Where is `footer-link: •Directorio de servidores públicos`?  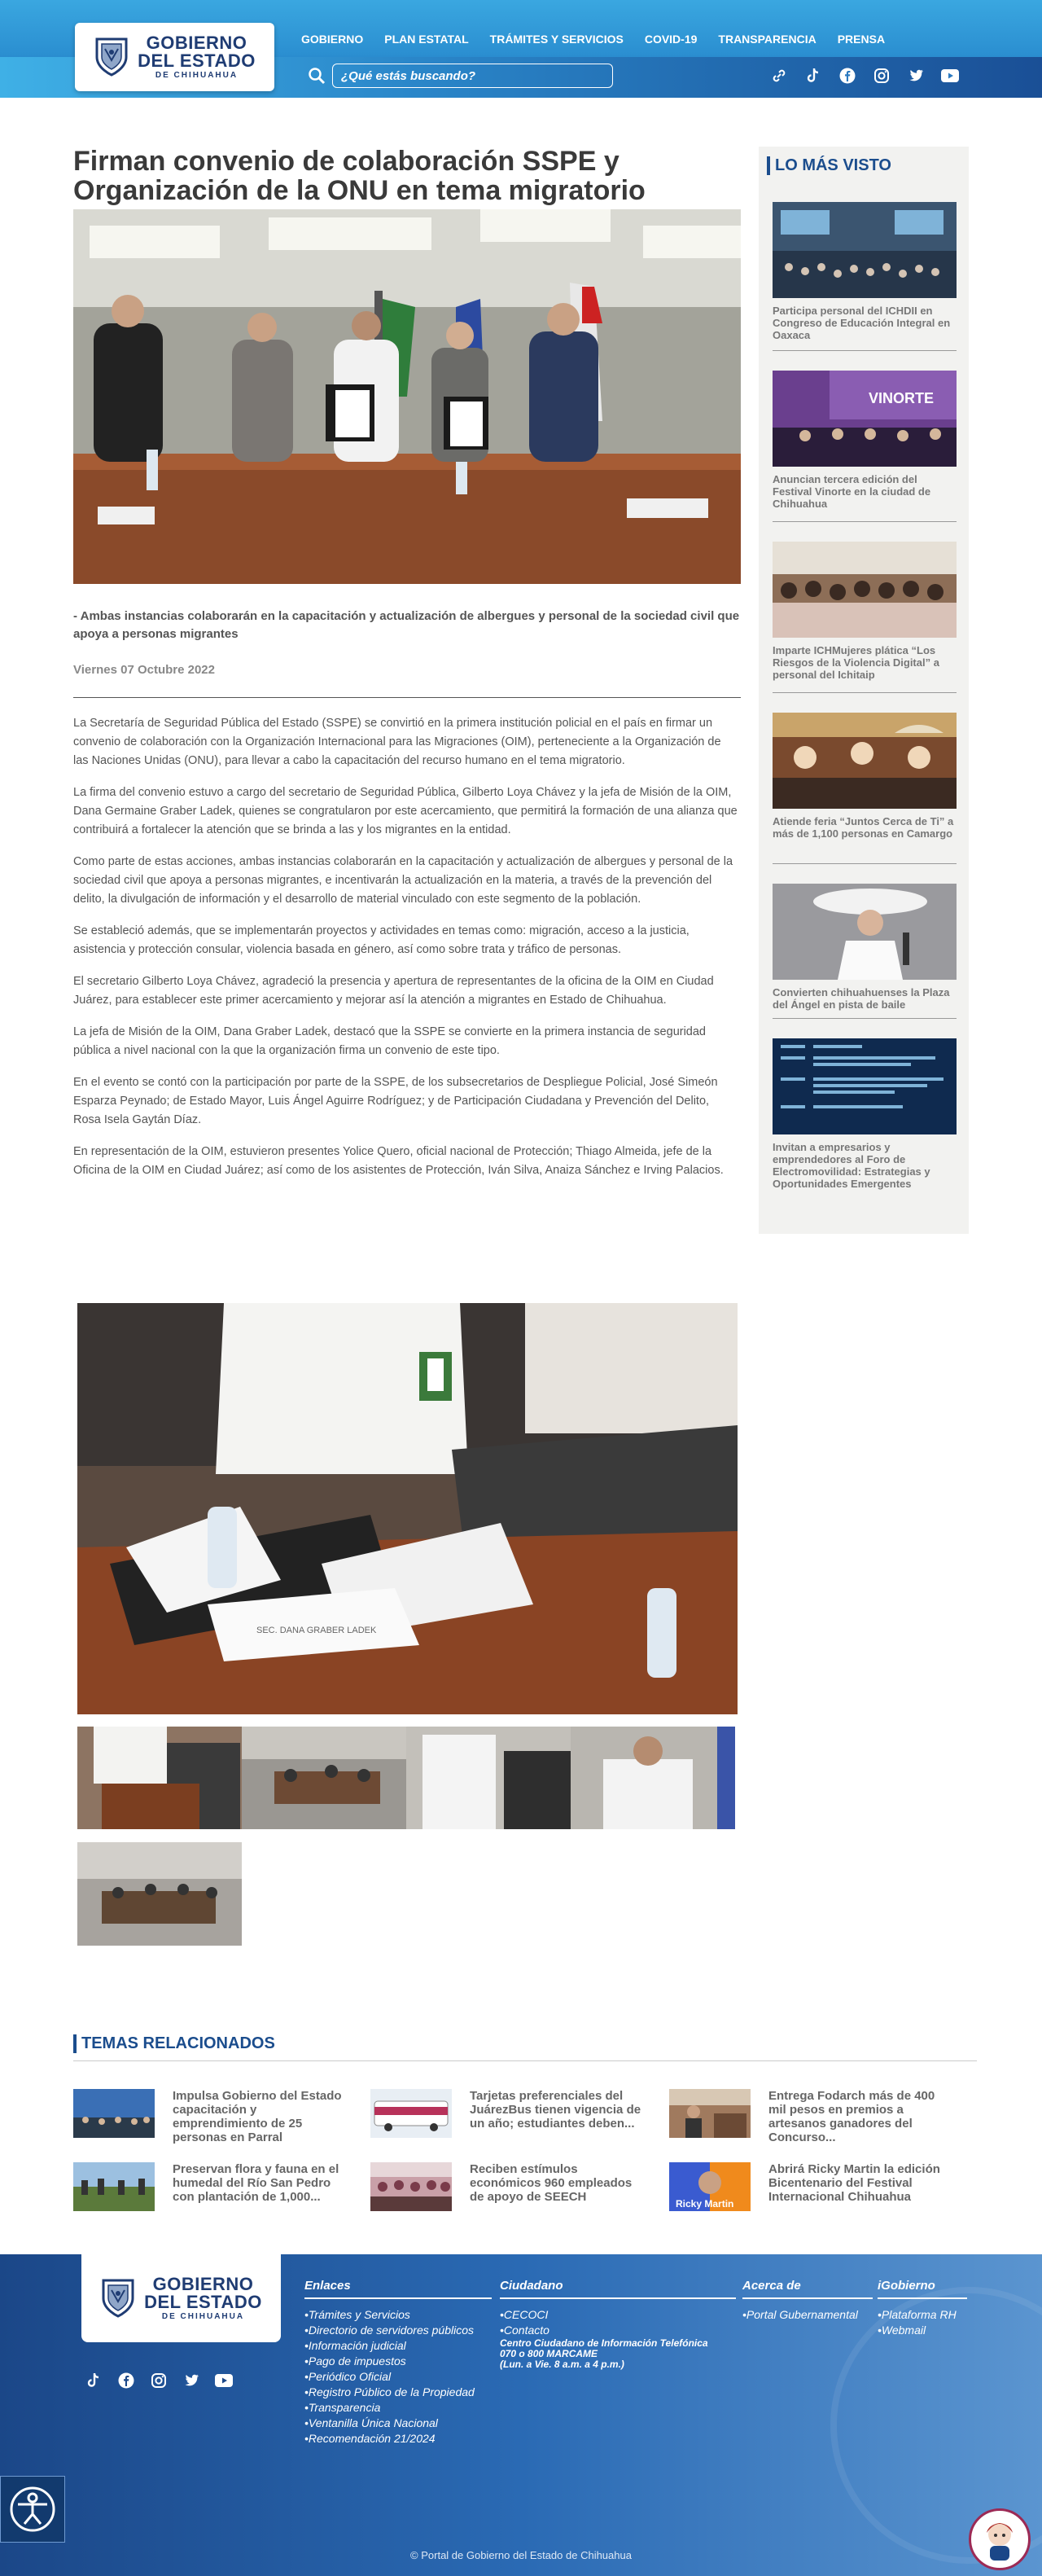 footer-link: •Directorio de servidores públicos is located at coordinates (389, 2330).